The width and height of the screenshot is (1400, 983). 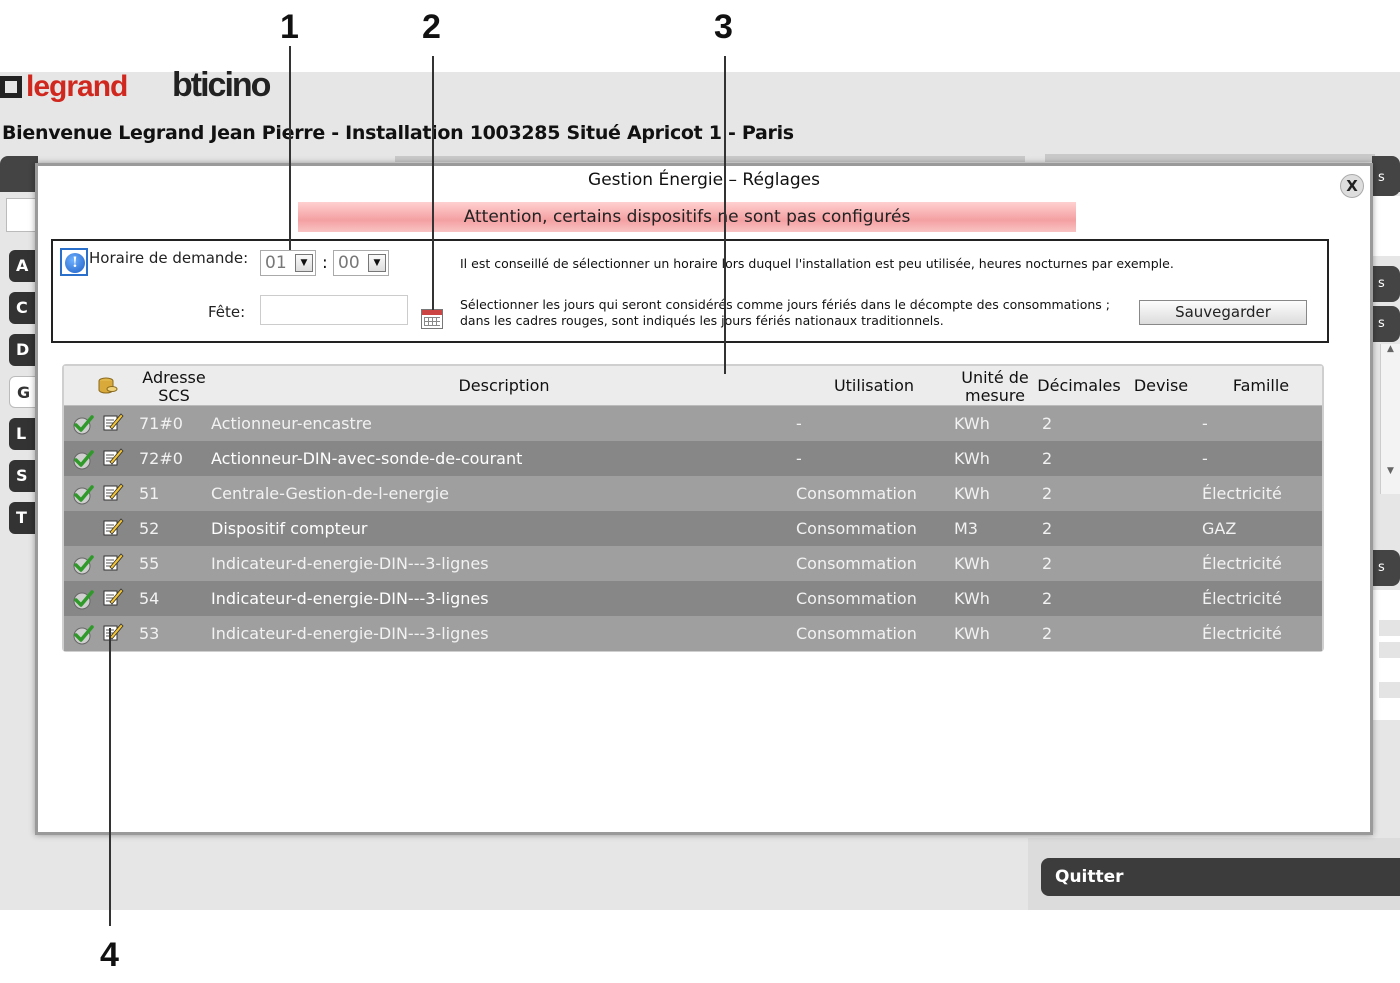 What do you see at coordinates (161, 423) in the screenshot?
I see `cell-address: 71#0` at bounding box center [161, 423].